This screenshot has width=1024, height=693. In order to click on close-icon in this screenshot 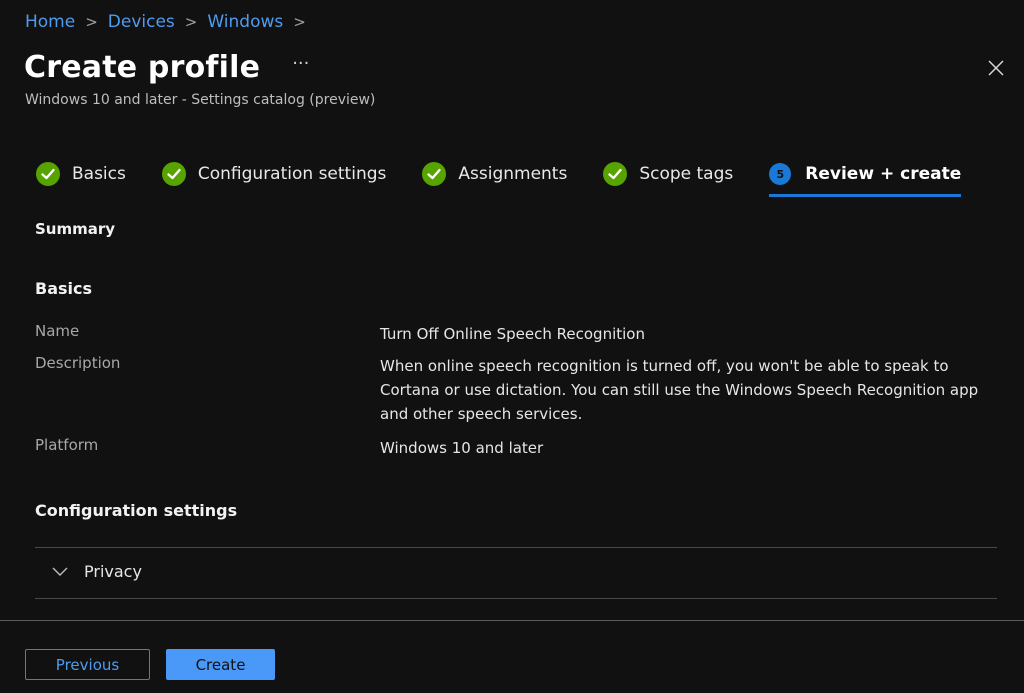, I will do `click(996, 68)`.